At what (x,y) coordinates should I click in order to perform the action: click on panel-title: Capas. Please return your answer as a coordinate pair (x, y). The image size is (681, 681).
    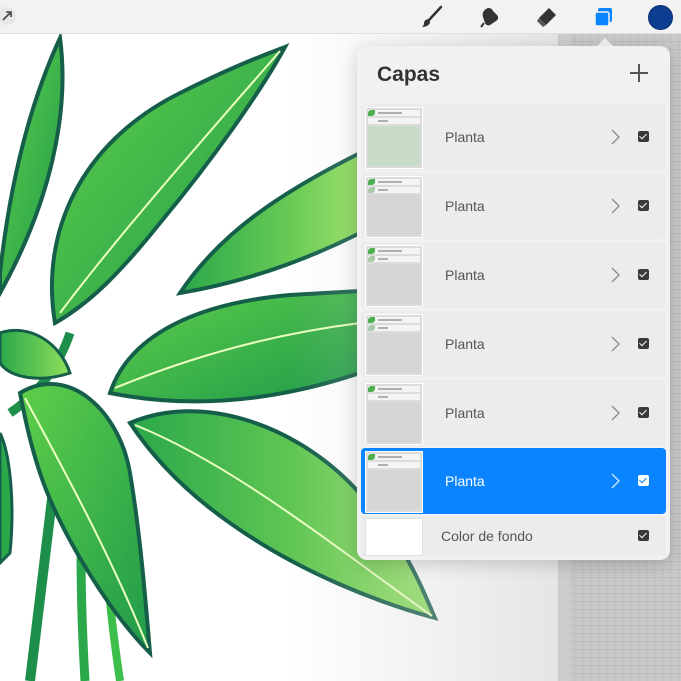
    Looking at the image, I should click on (409, 74).